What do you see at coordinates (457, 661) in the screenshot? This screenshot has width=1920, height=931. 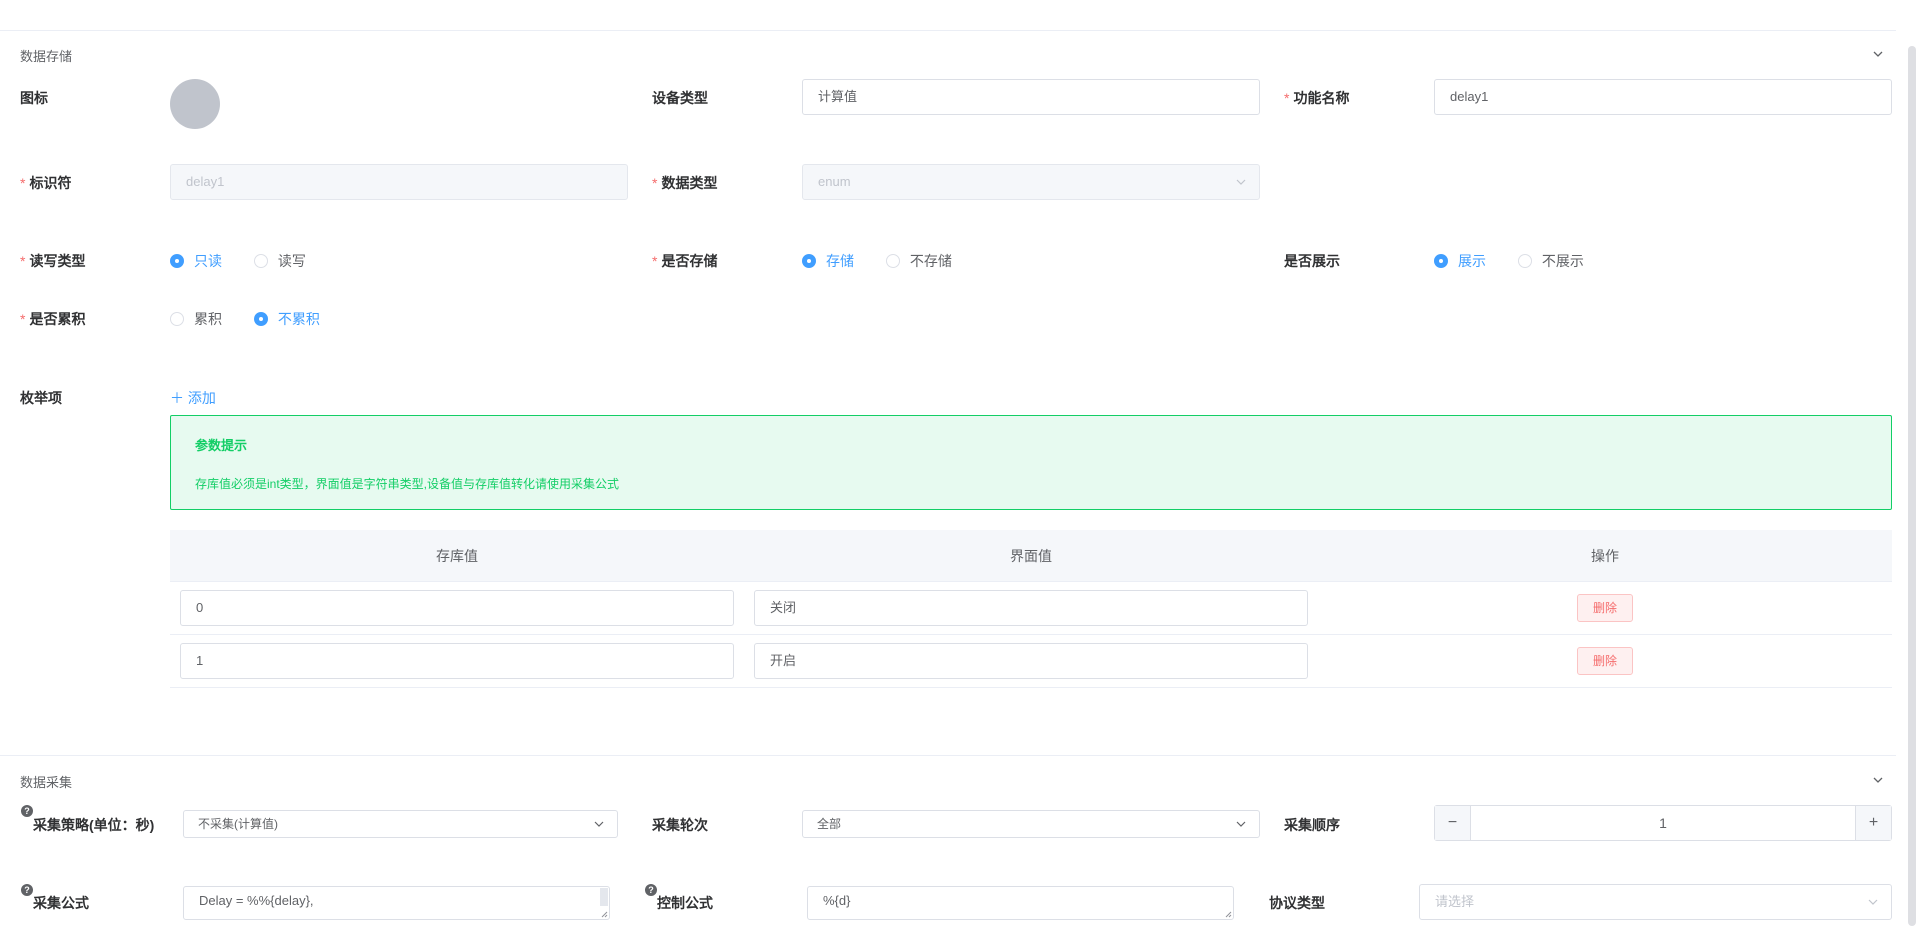 I see `store-value-input: 1` at bounding box center [457, 661].